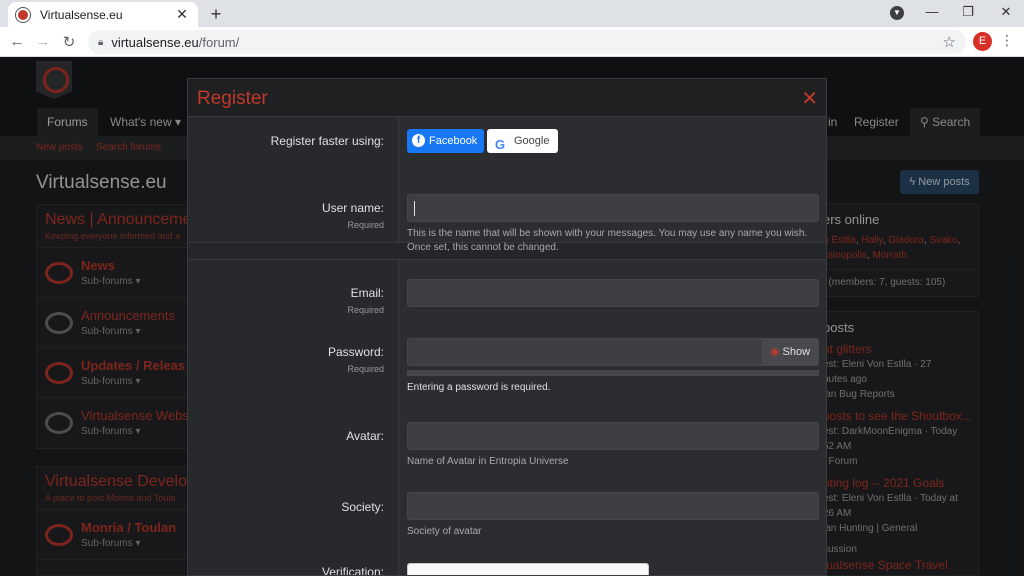 This screenshot has height=576, width=1024. I want to click on site-favicon-icon, so click(23, 14).